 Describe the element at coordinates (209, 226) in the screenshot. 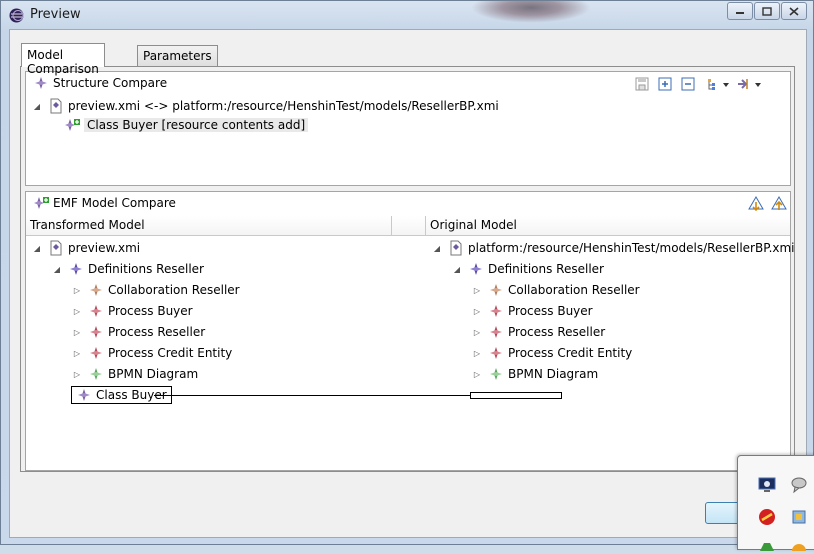

I see `transformed-model-header: Transformed Model` at that location.